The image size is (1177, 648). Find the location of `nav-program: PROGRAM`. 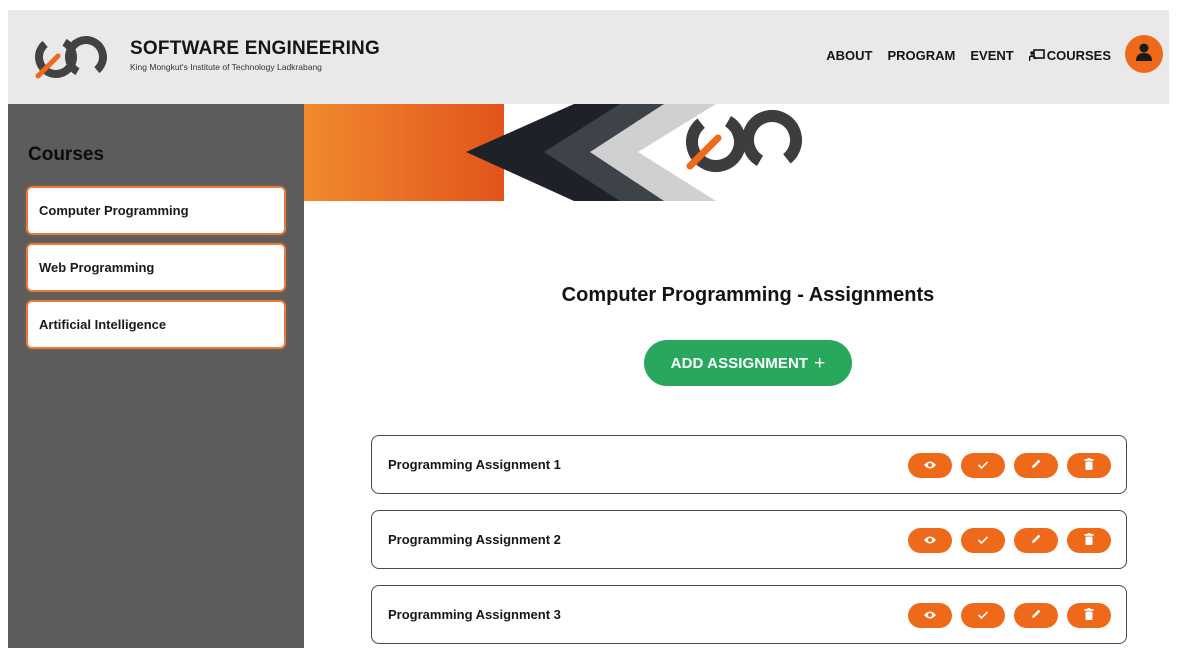

nav-program: PROGRAM is located at coordinates (921, 55).